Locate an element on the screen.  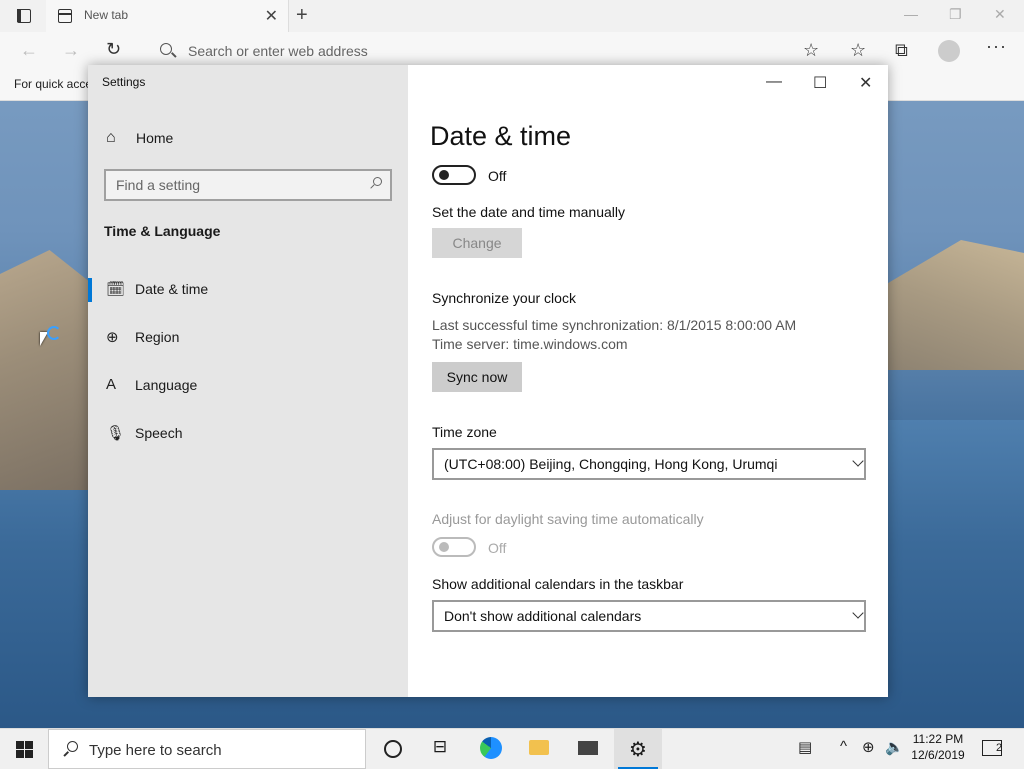
page-title: Date & time is located at coordinates (501, 136).